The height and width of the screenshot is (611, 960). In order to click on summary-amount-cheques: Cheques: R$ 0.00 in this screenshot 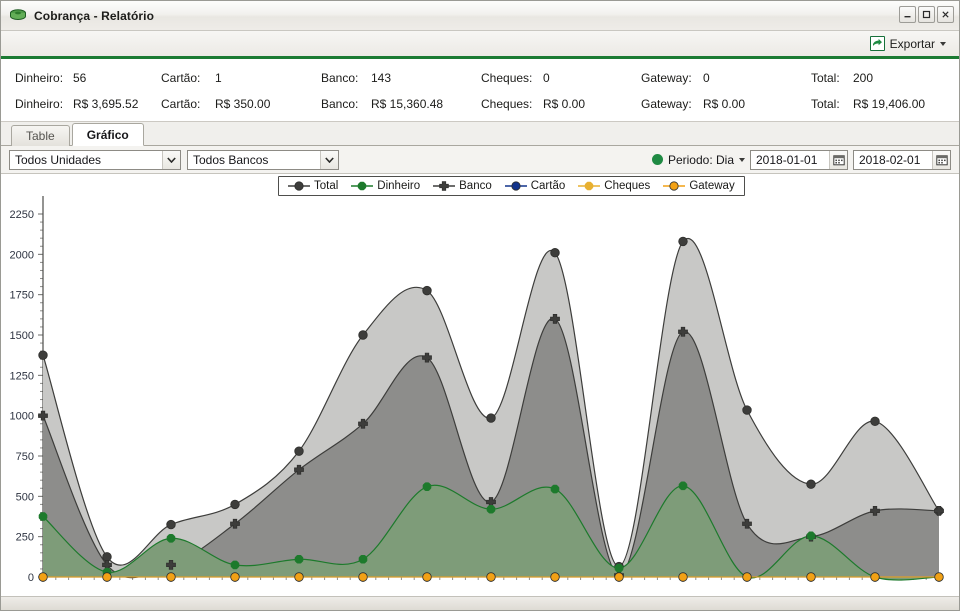, I will do `click(561, 104)`.